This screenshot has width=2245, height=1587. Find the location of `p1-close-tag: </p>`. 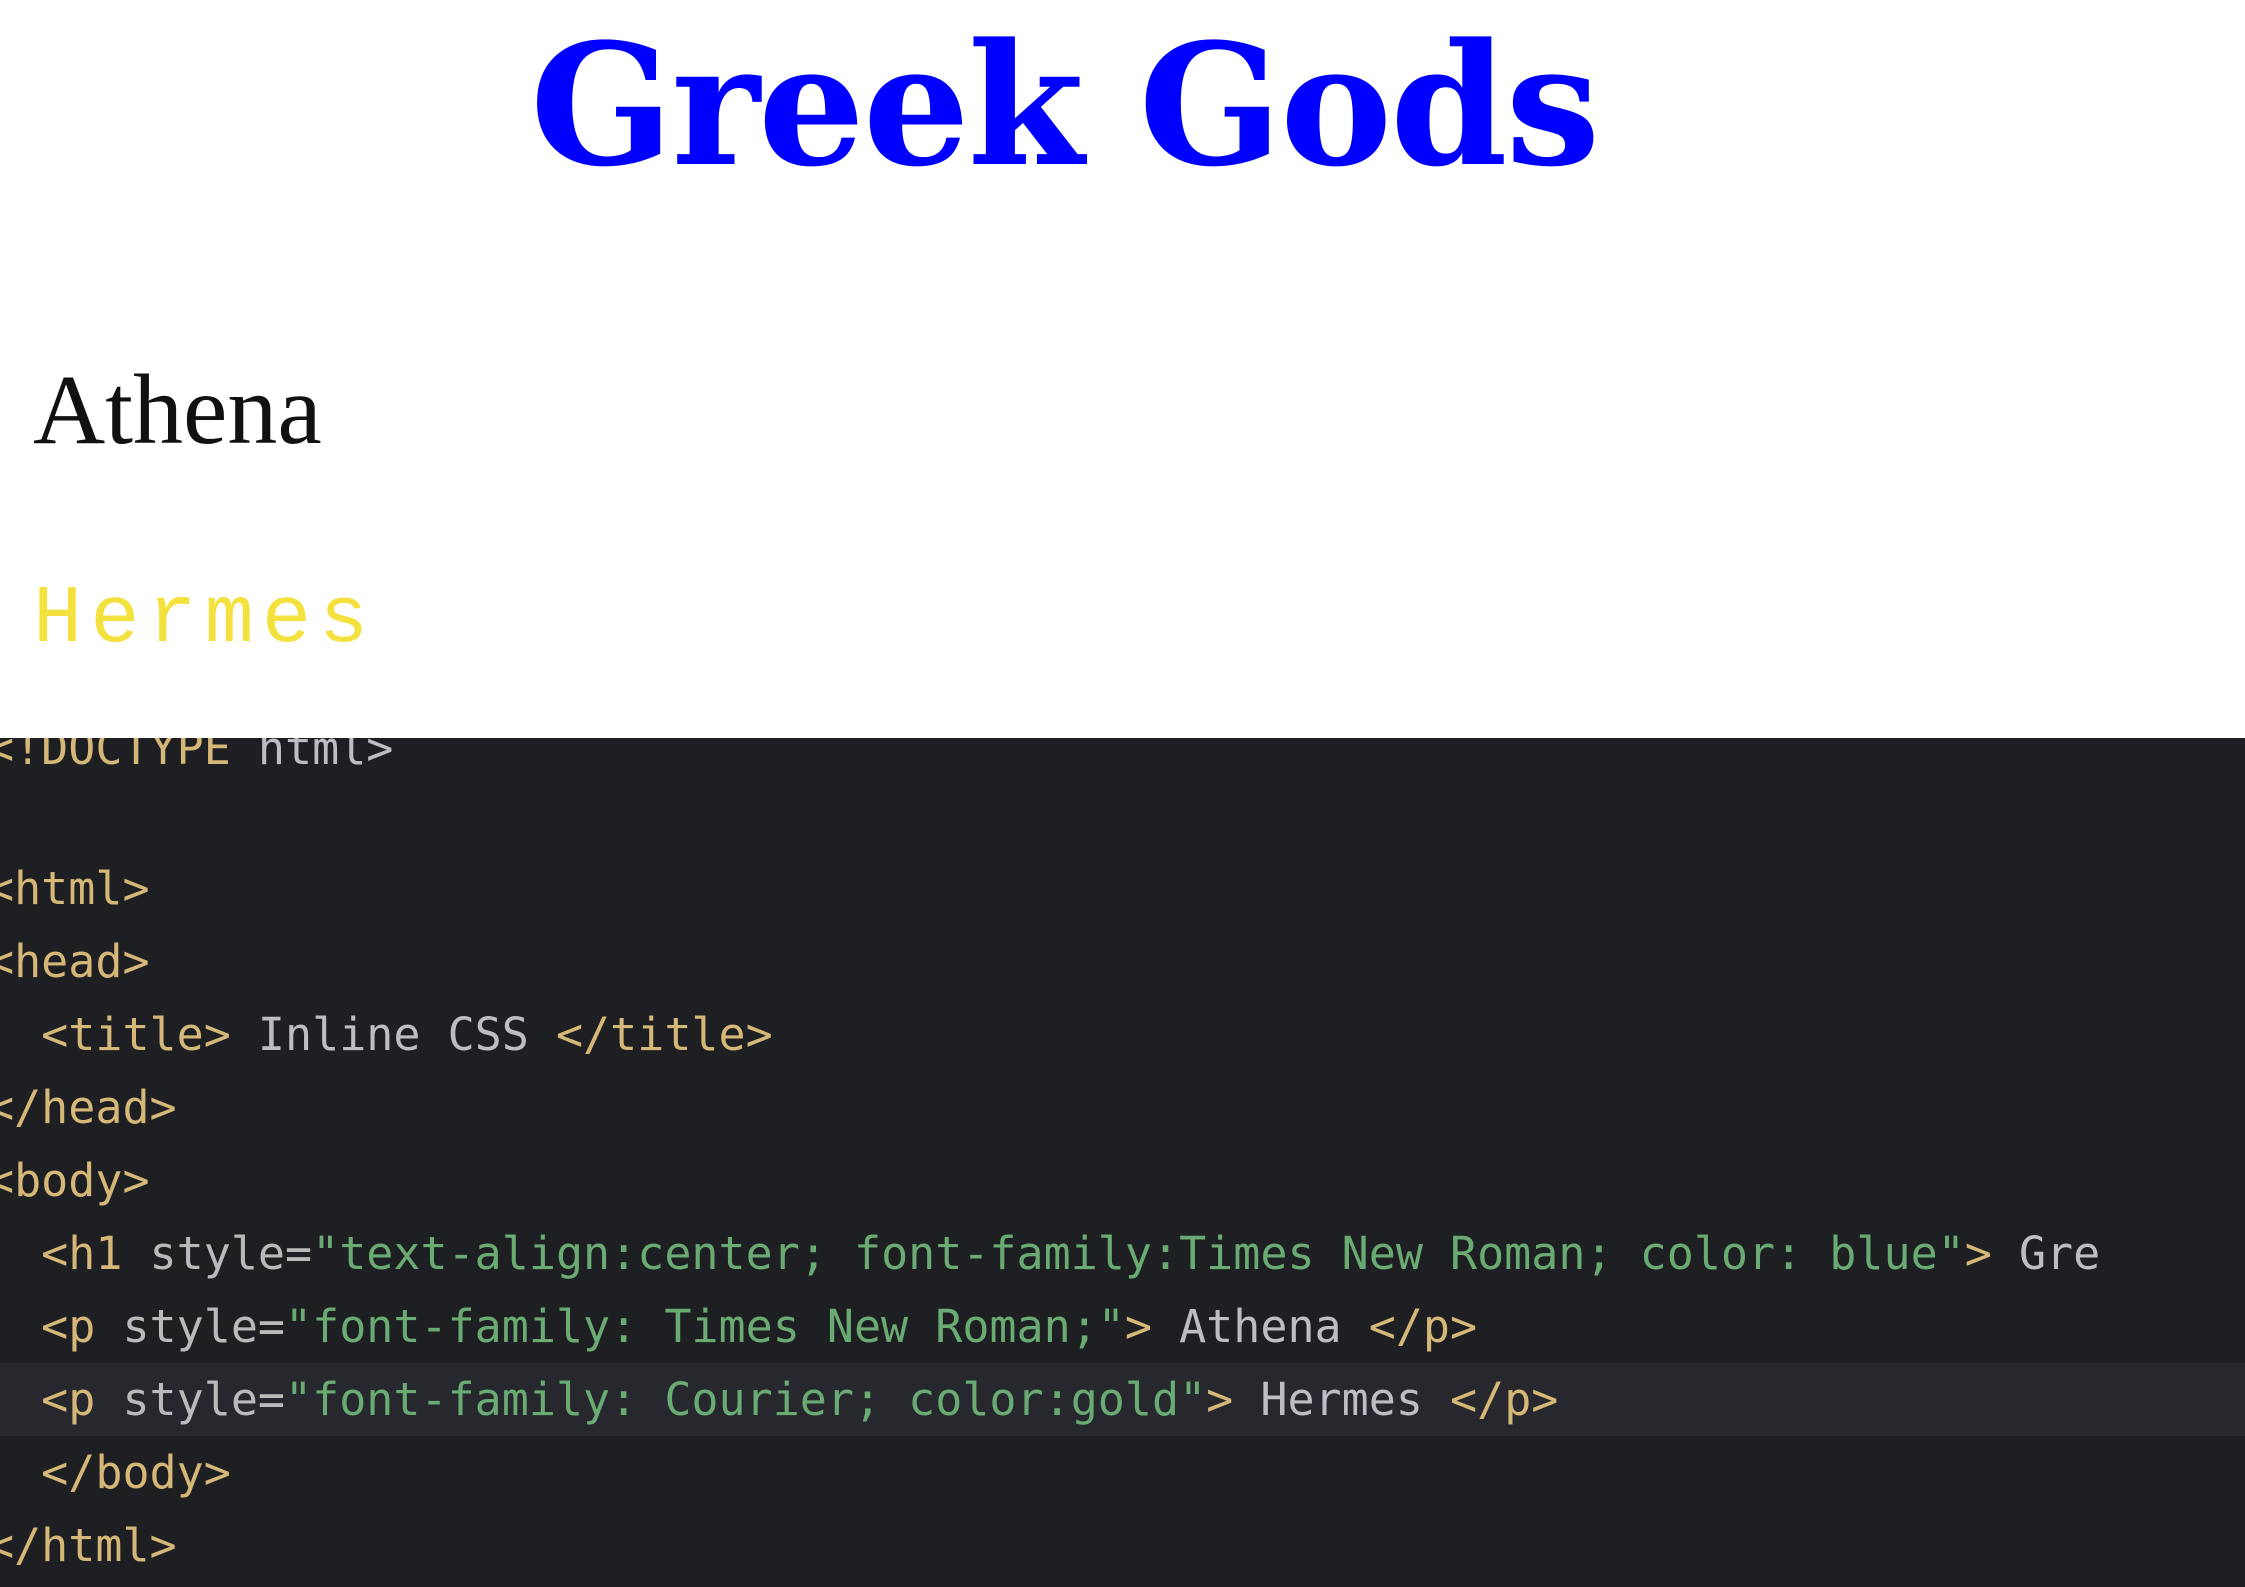

p1-close-tag: </p> is located at coordinates (1423, 1326).